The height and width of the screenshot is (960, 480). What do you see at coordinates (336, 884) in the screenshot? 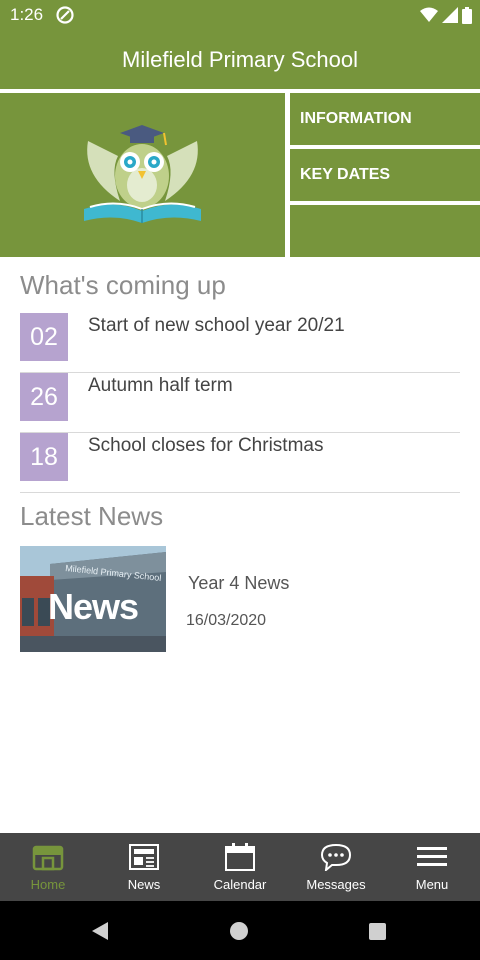
I see `nav-messages-label: Messages` at bounding box center [336, 884].